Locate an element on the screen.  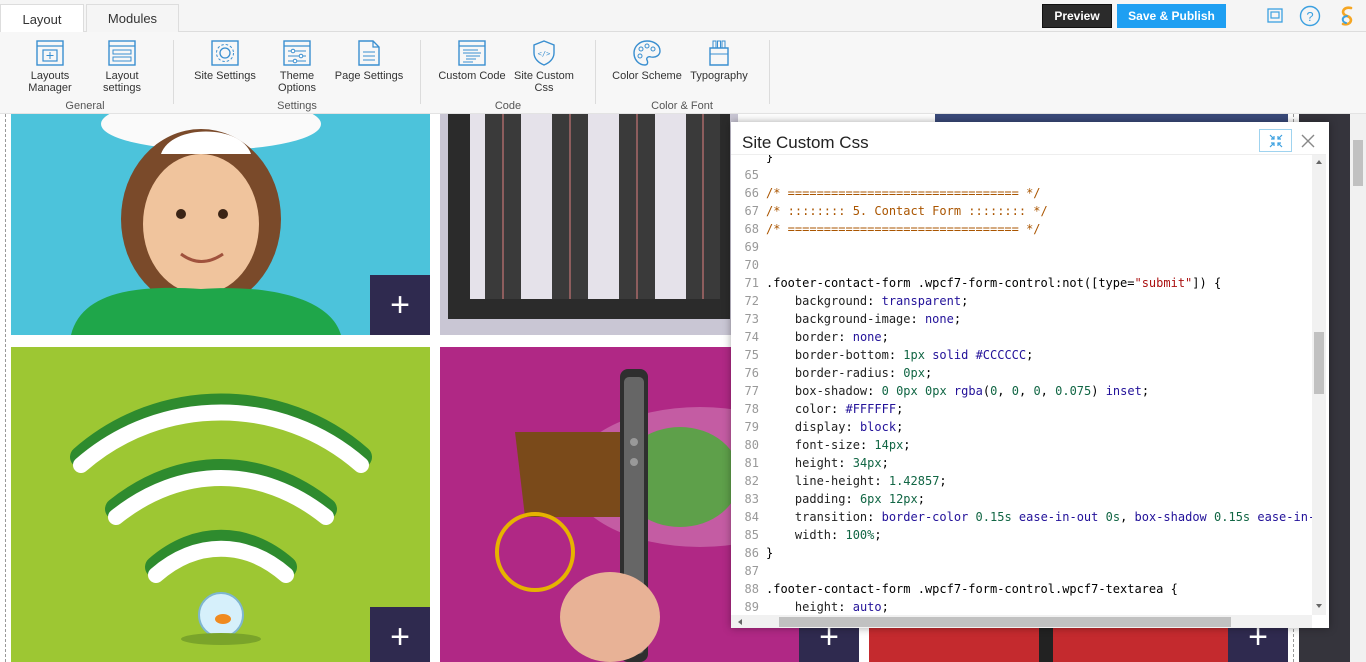
collapse-icon is located at coordinates (1275, 140).